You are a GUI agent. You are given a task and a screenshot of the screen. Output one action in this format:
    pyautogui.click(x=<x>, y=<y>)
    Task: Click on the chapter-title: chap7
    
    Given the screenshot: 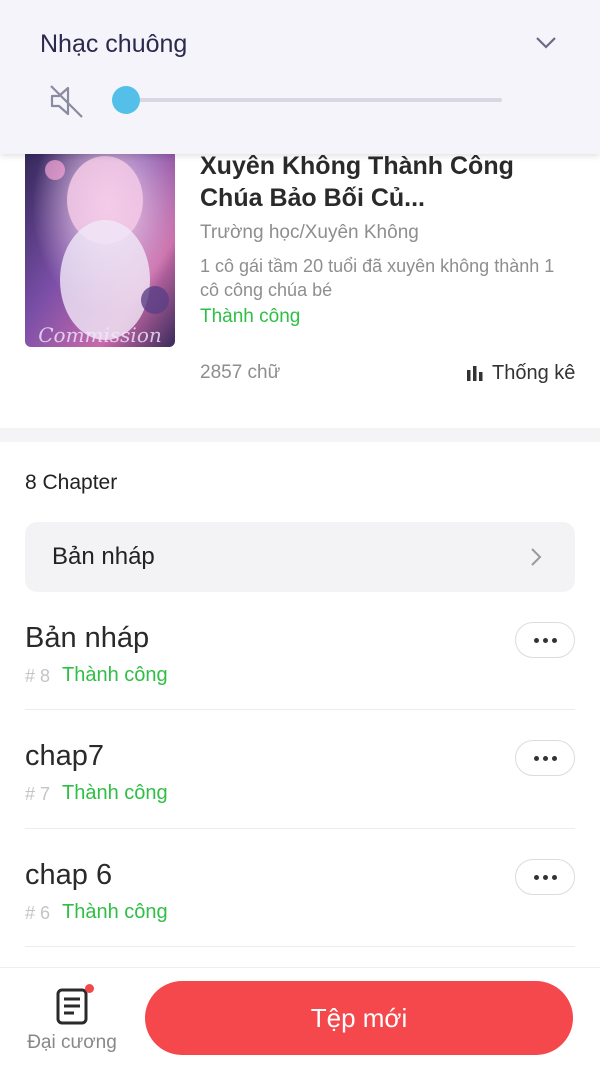 What is the action you would take?
    pyautogui.click(x=65, y=756)
    